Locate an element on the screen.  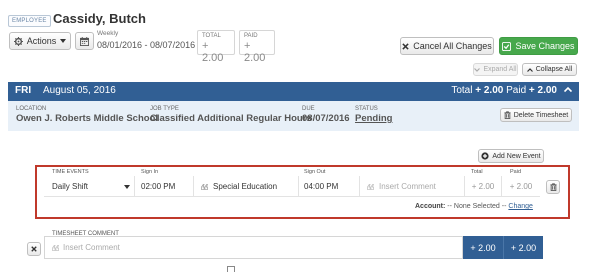
day-paid-value: + 2.00 is located at coordinates (542, 90).